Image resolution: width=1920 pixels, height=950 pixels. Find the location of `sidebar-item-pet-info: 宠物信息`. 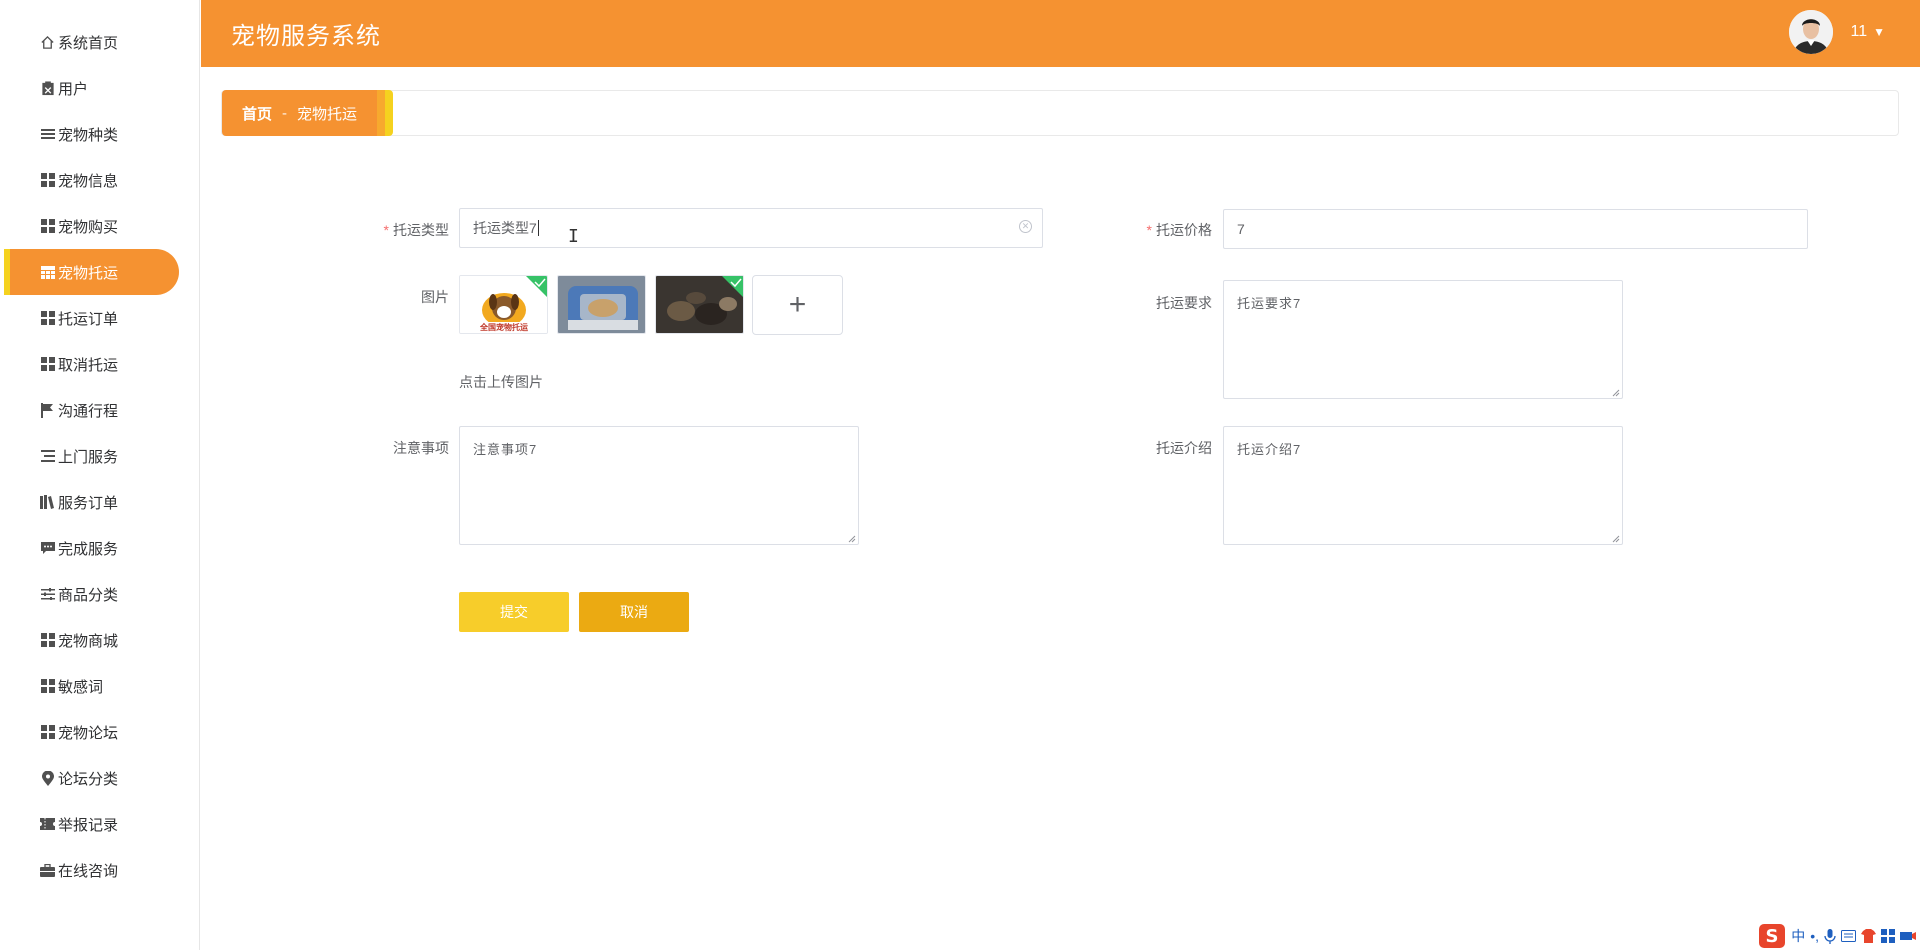

sidebar-item-pet-info: 宠物信息 is located at coordinates (91, 180).